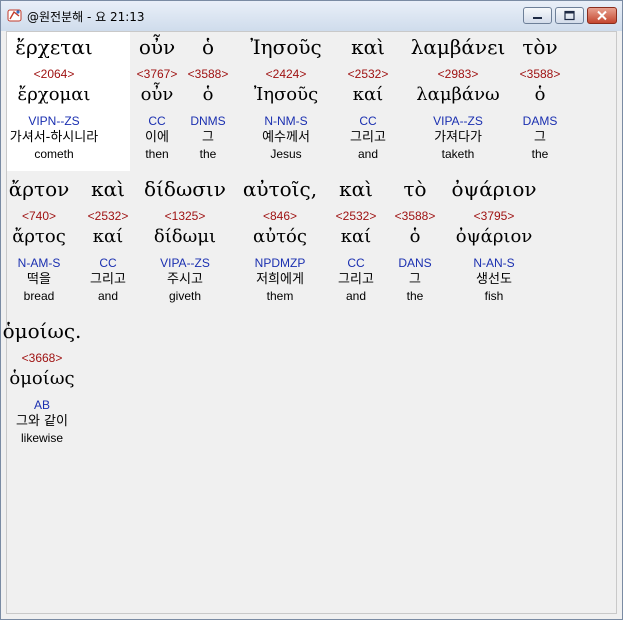 The height and width of the screenshot is (620, 623). What do you see at coordinates (54, 74) in the screenshot?
I see `strongs-number: <2064>` at bounding box center [54, 74].